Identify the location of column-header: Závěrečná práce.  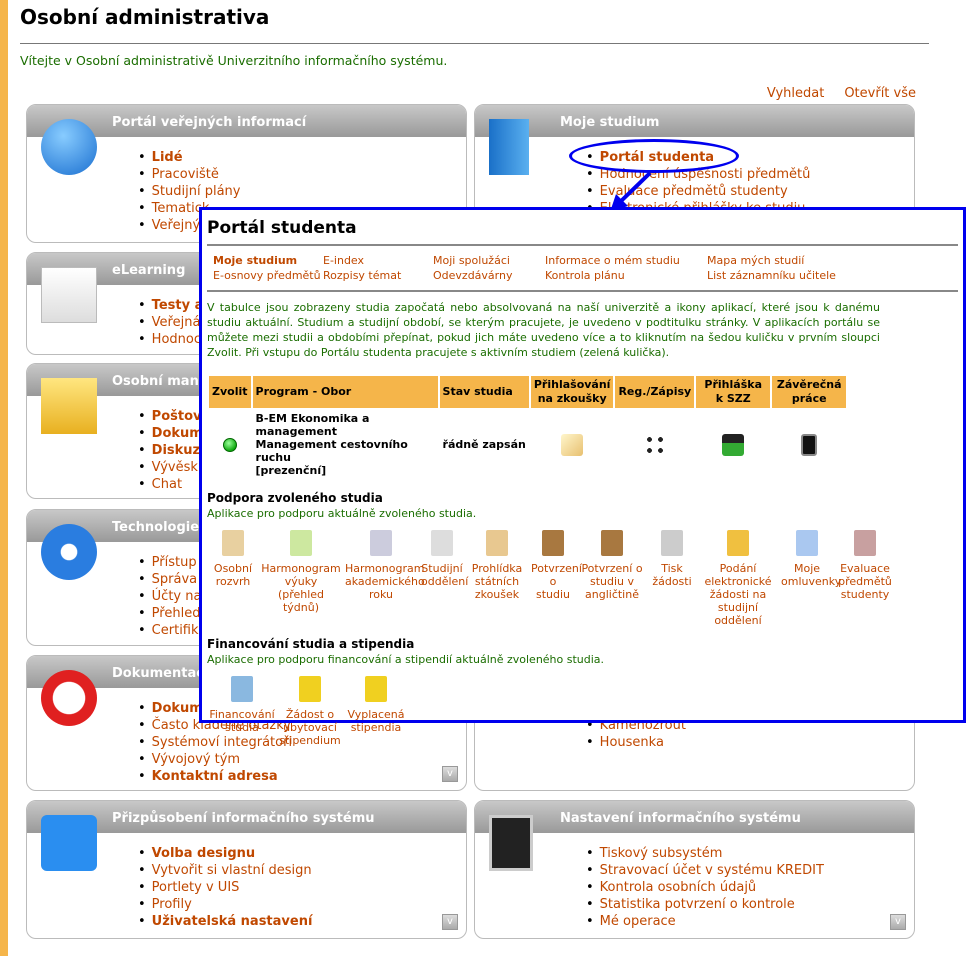
(809, 392).